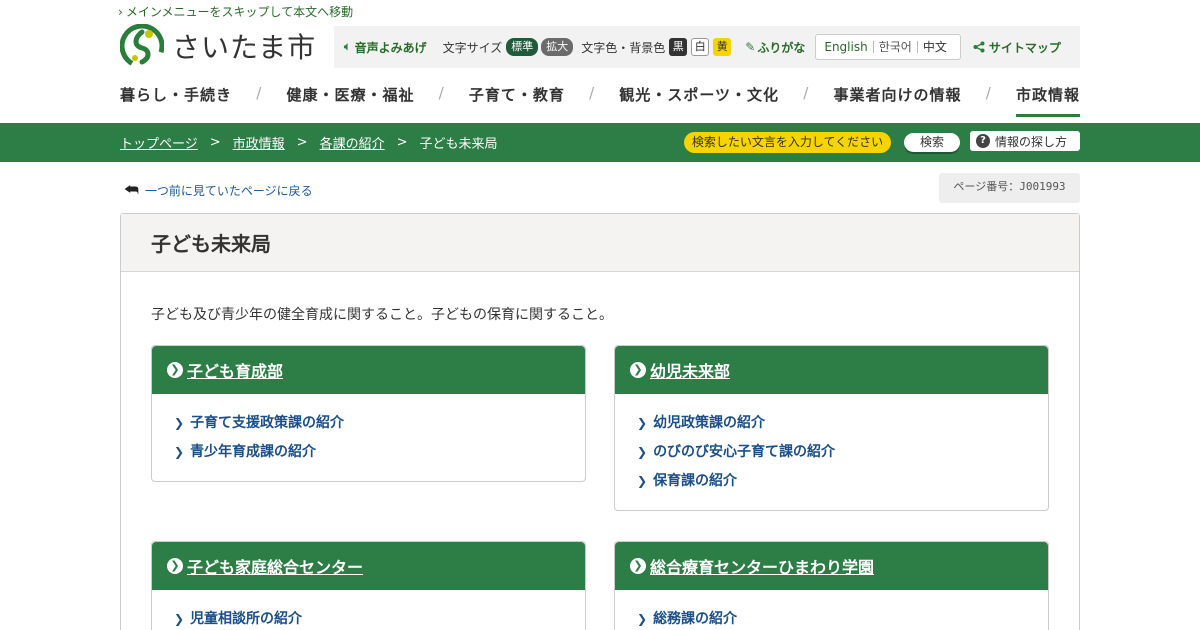  I want to click on nav-living-procedures: 暮らし・手続き, so click(176, 100).